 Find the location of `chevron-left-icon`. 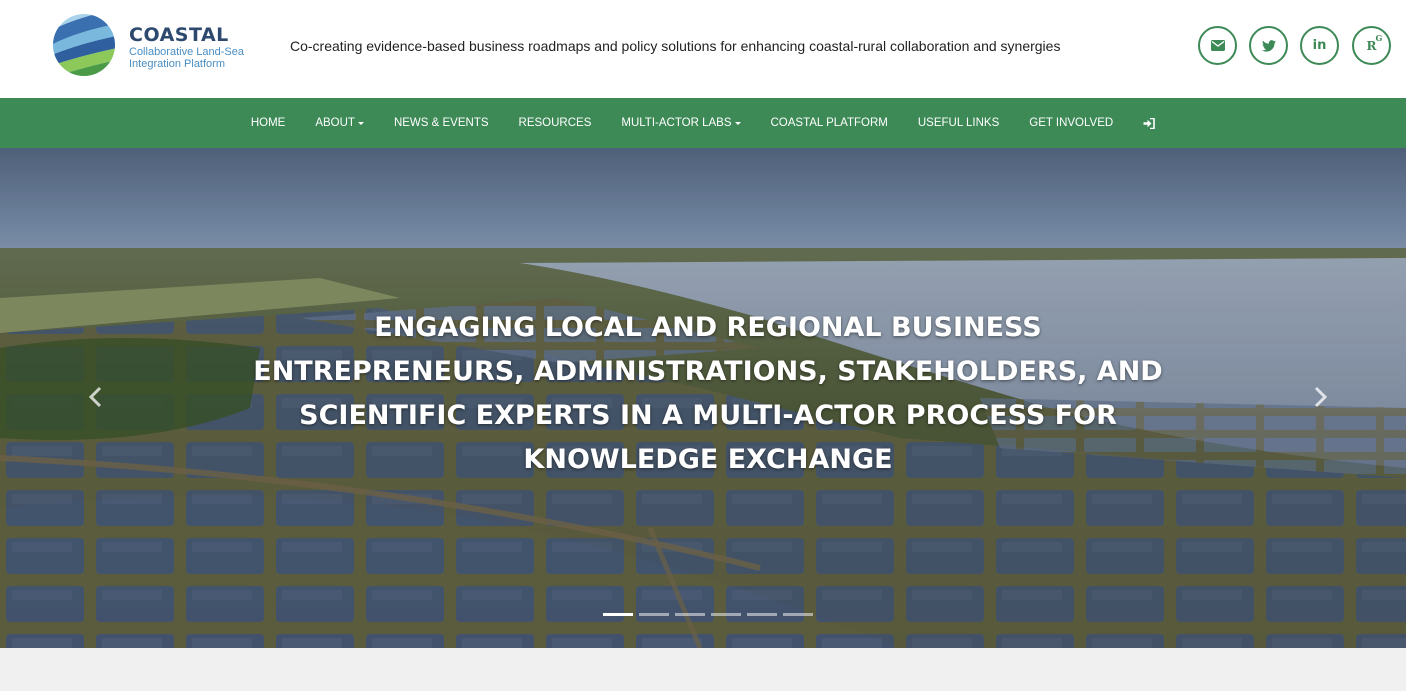

chevron-left-icon is located at coordinates (95, 397).